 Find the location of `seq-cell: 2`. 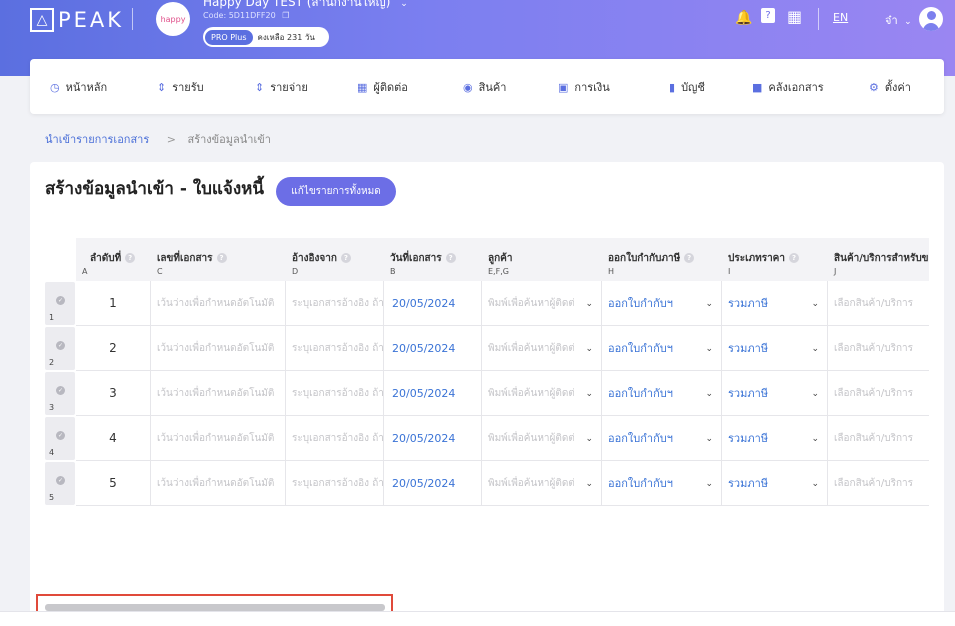

seq-cell: 2 is located at coordinates (113, 348).